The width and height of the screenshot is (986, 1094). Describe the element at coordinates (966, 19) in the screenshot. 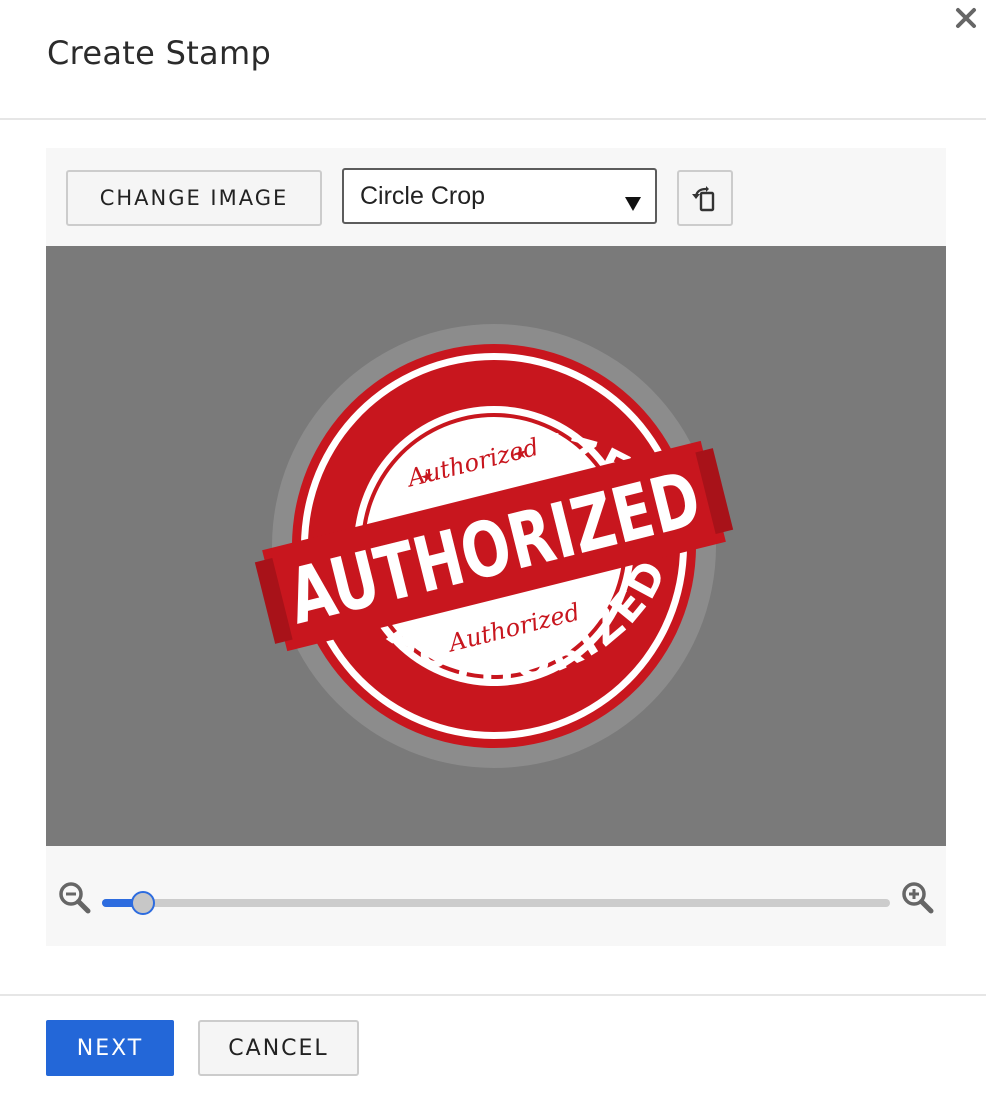

I see `close-icon` at that location.